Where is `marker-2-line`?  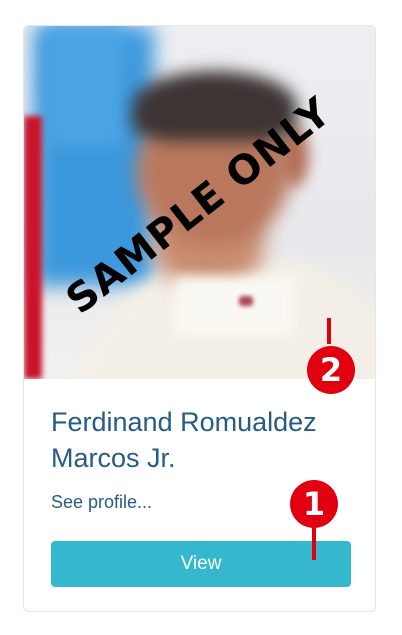
marker-2-line is located at coordinates (329, 331).